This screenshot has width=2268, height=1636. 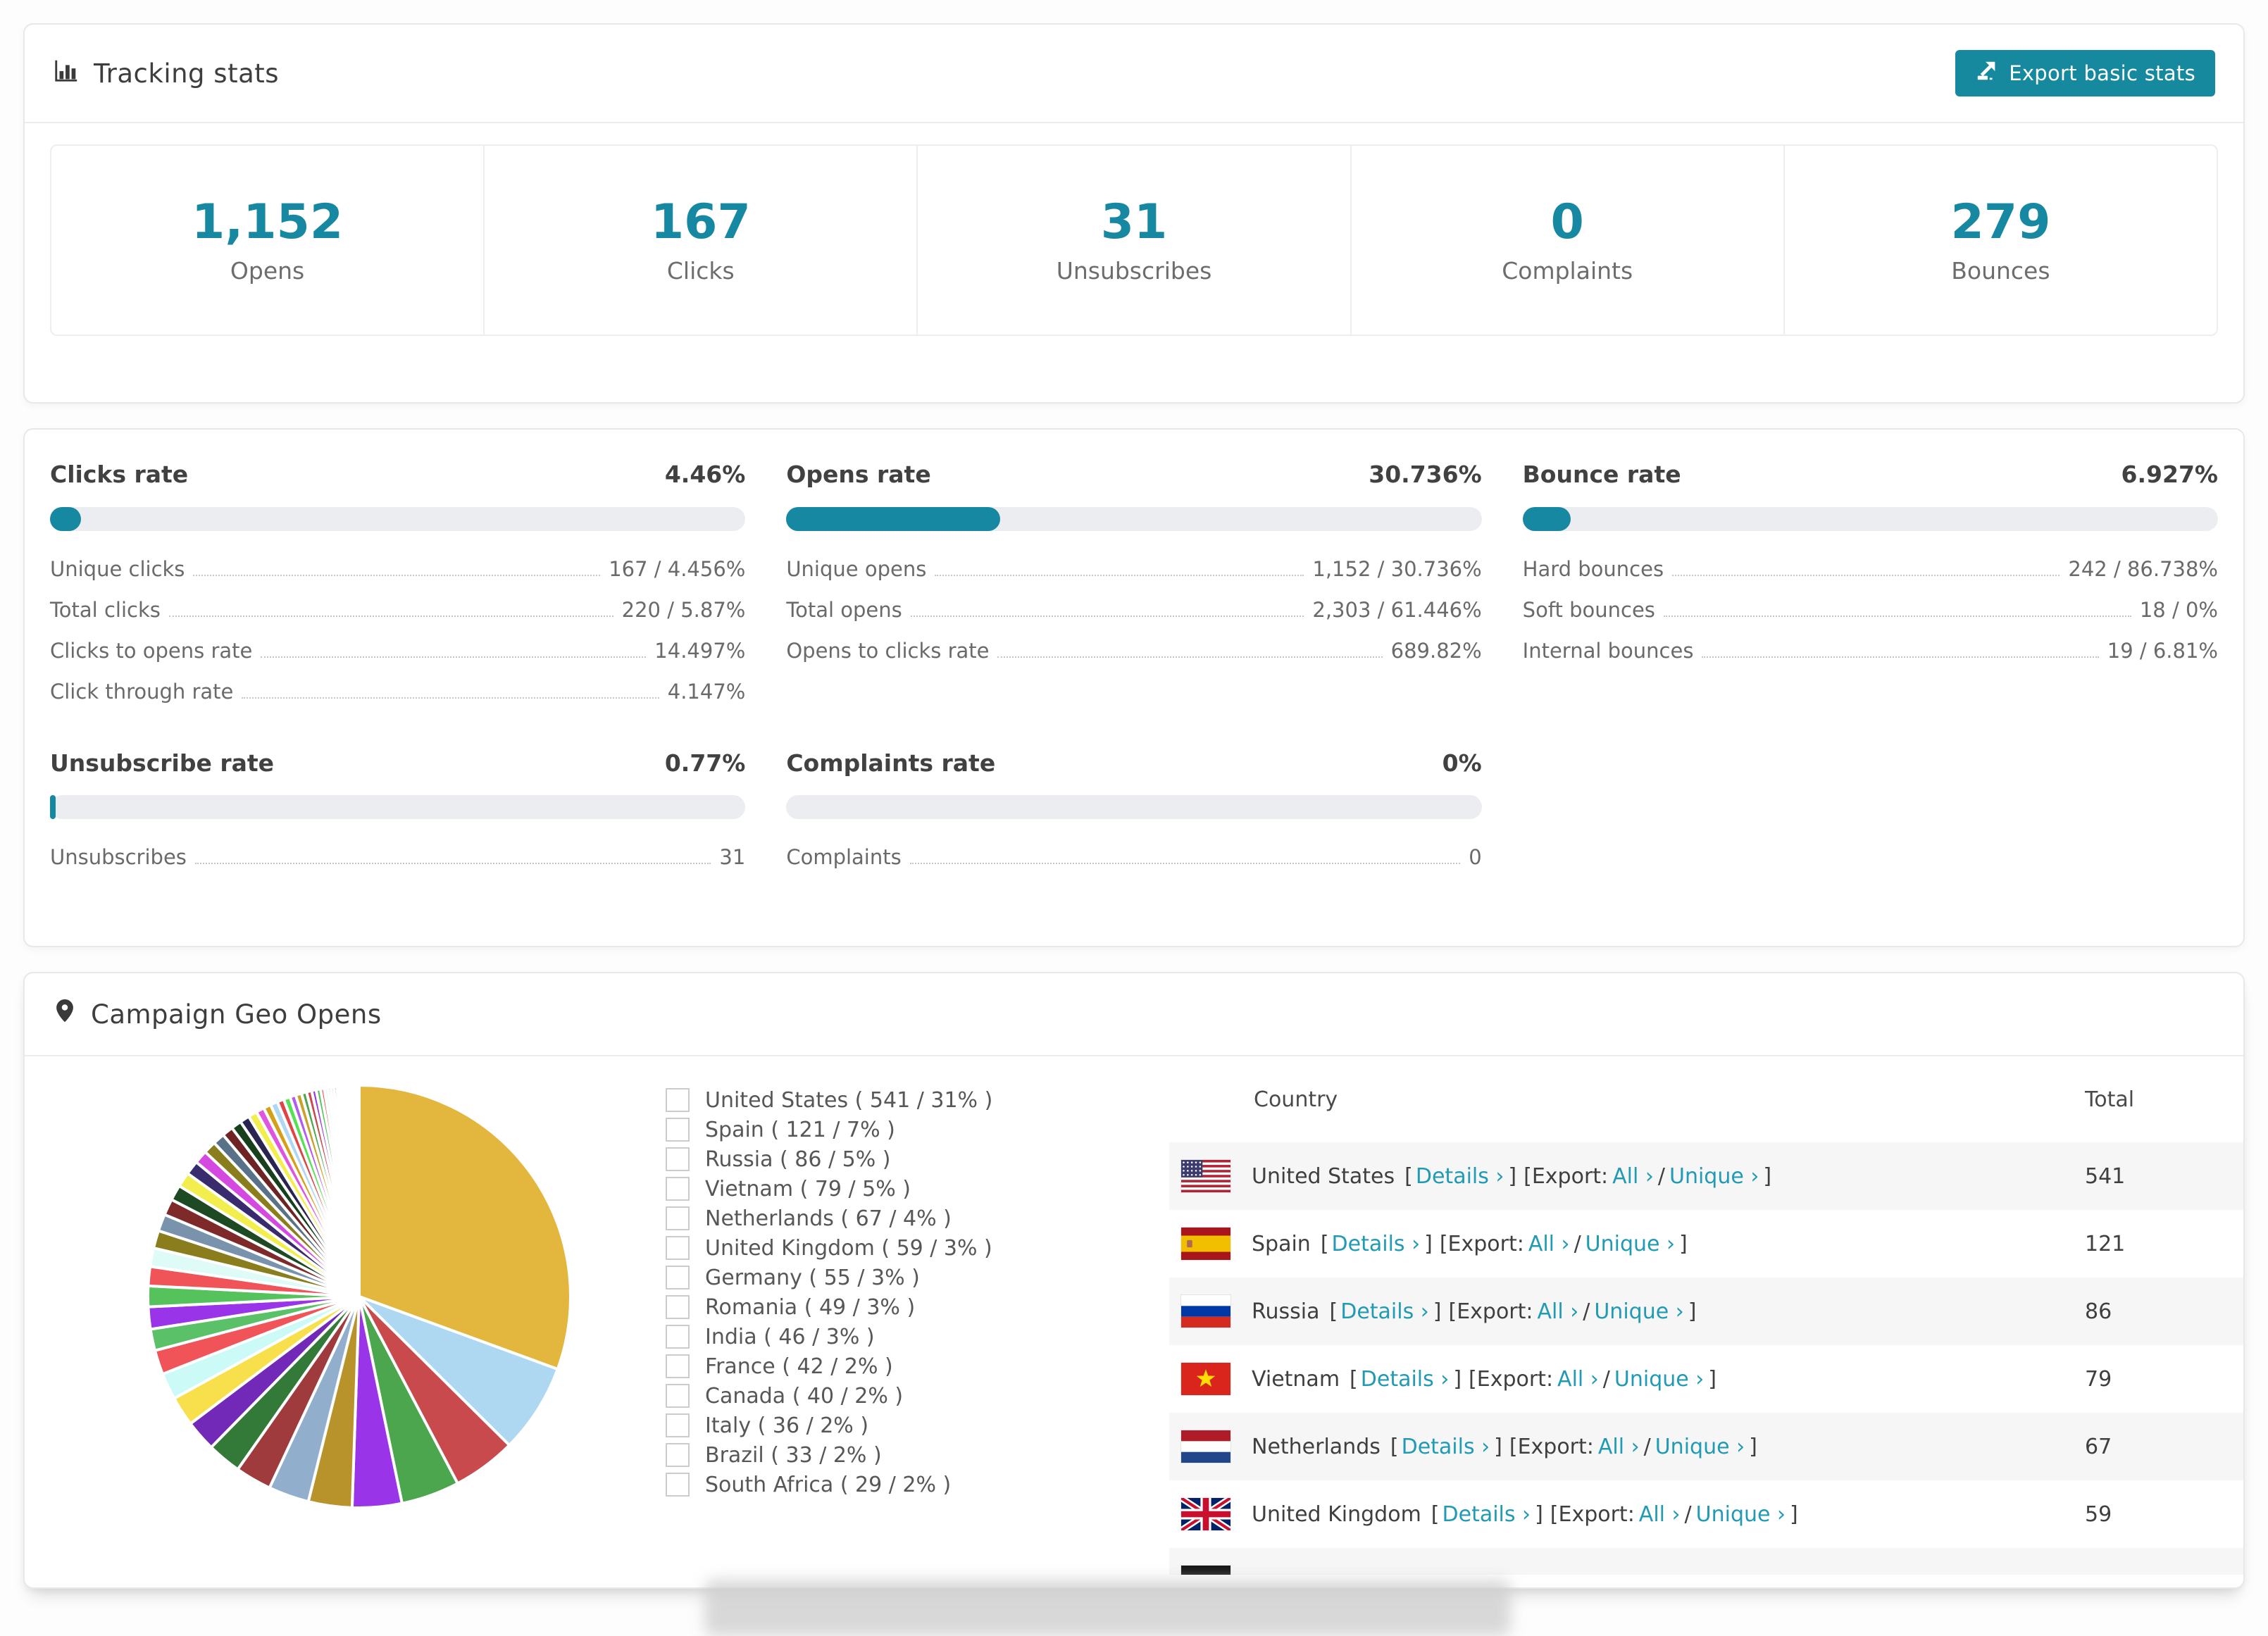 I want to click on page-title: Tracking stats, so click(x=187, y=73).